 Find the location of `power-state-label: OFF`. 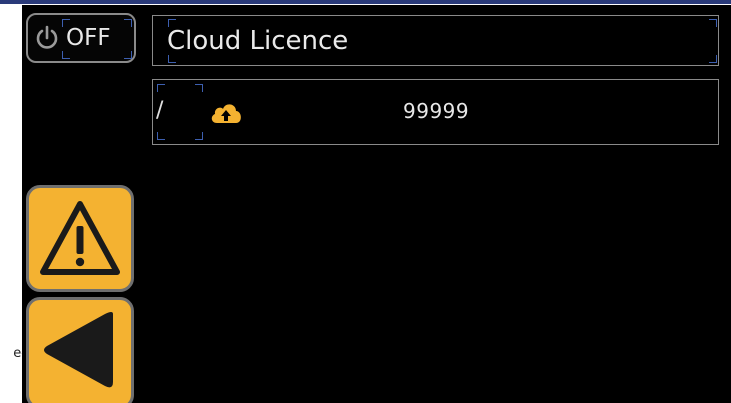

power-state-label: OFF is located at coordinates (88, 38).